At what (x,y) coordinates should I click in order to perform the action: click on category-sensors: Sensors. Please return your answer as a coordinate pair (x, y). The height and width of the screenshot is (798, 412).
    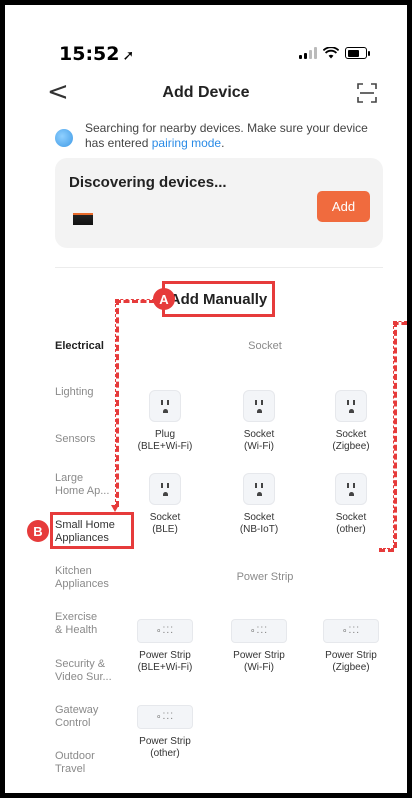
    Looking at the image, I should click on (75, 439).